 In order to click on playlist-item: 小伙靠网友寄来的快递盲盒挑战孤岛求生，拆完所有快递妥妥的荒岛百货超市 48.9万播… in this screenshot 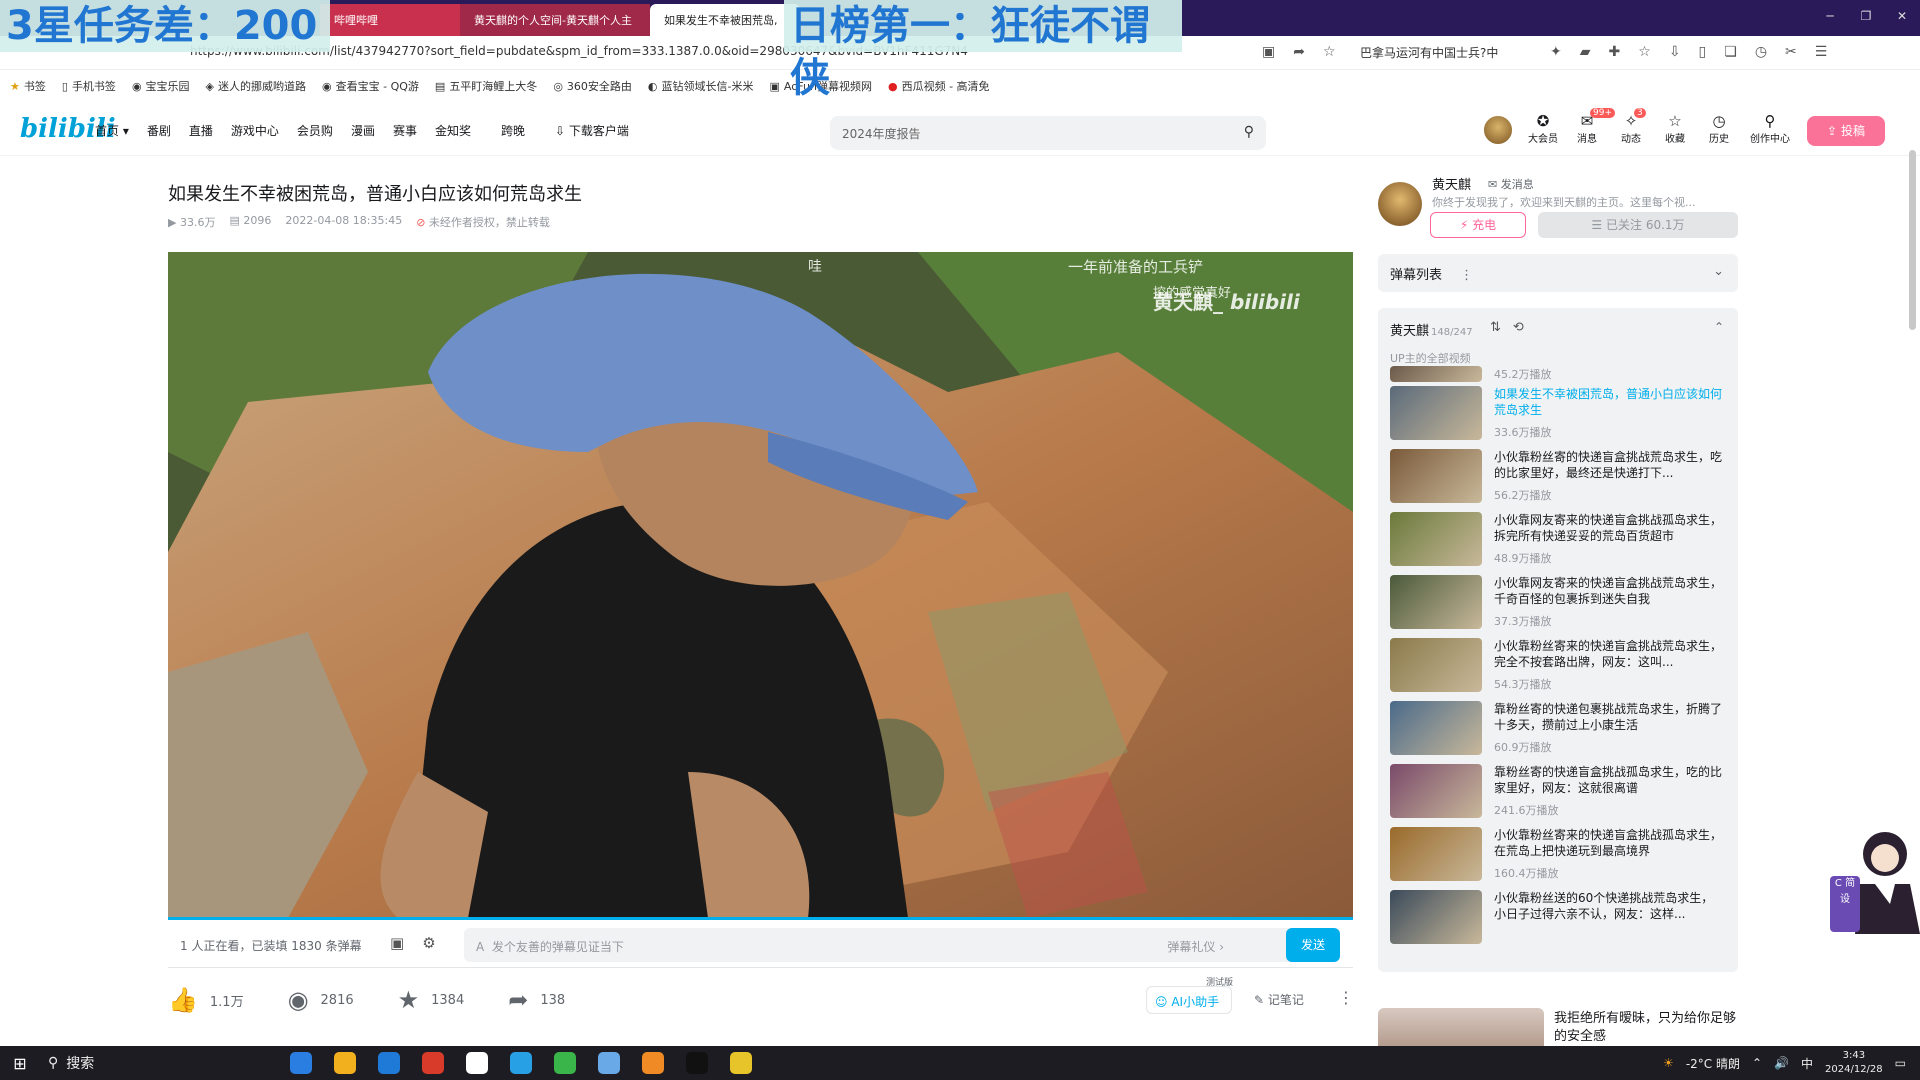, I will do `click(1558, 543)`.